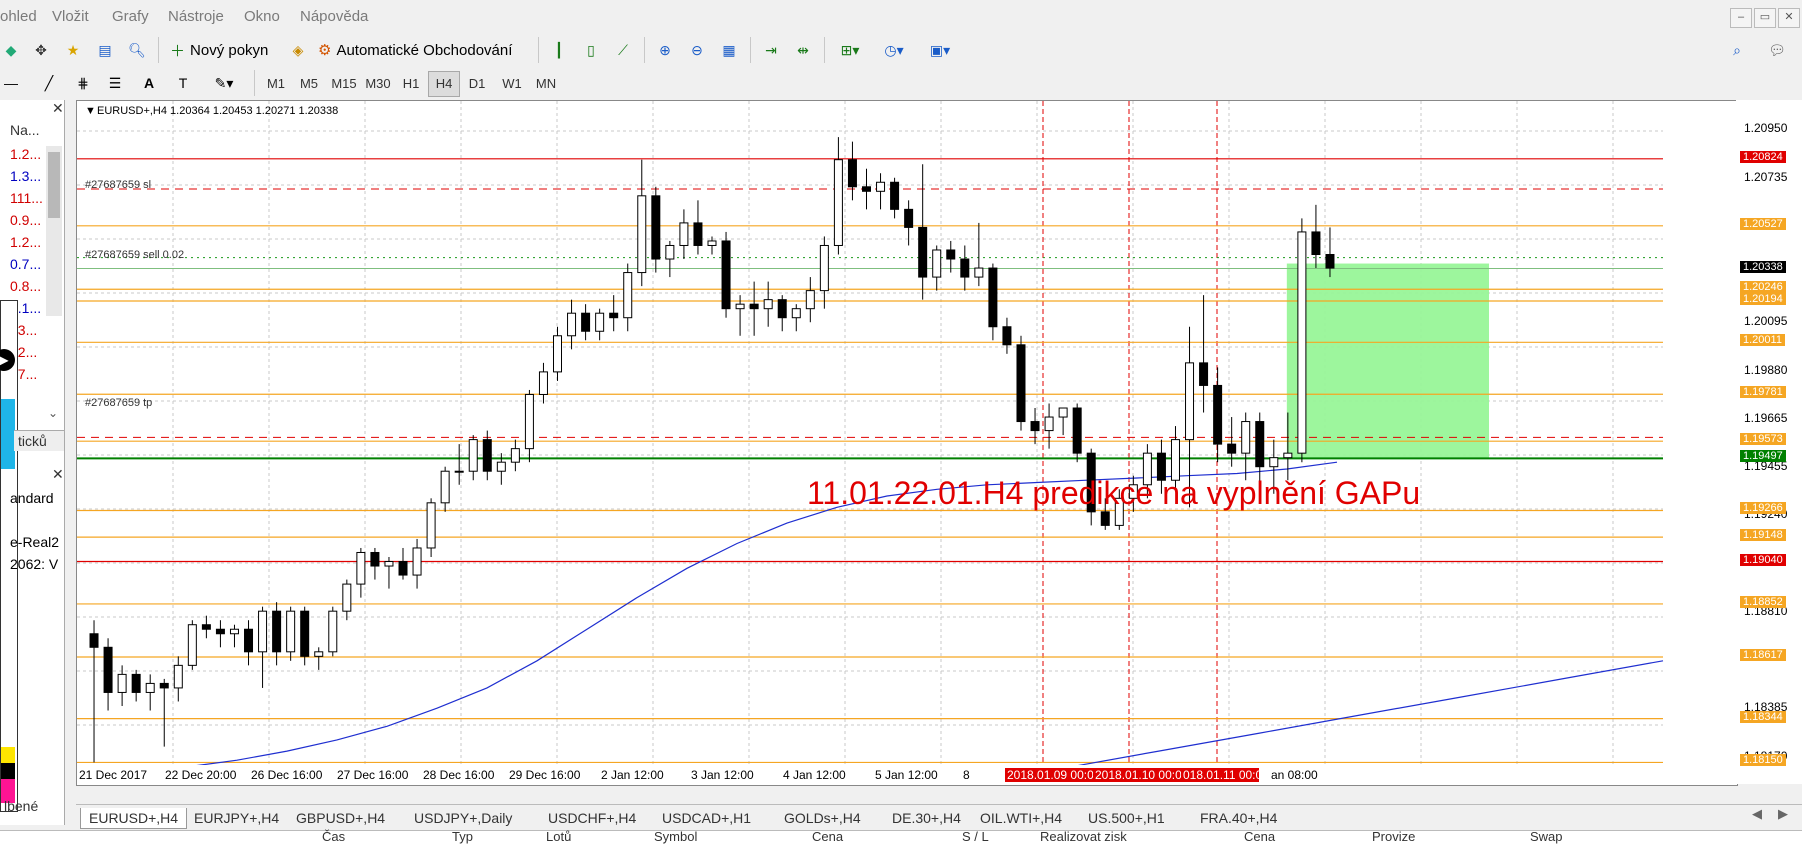  What do you see at coordinates (105, 50) in the screenshot?
I see `terminal-icon: ▤` at bounding box center [105, 50].